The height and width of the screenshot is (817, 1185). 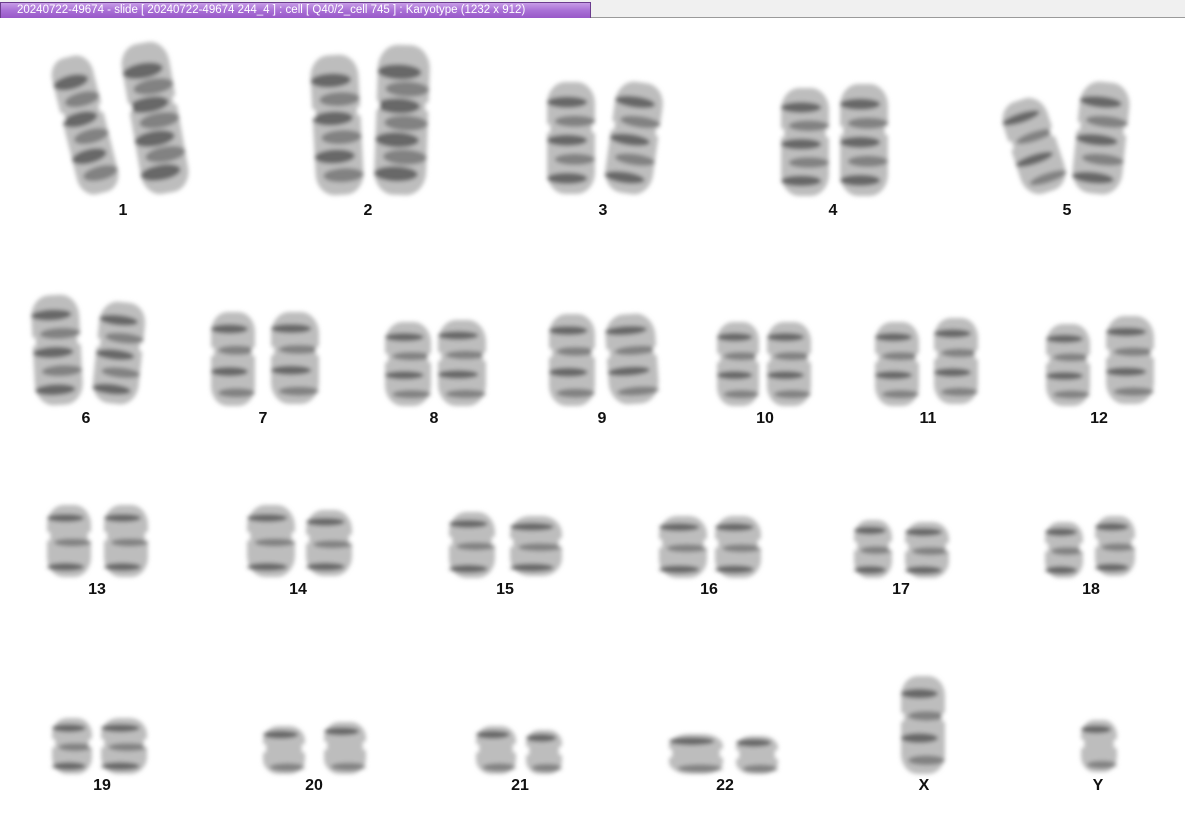 What do you see at coordinates (284, 750) in the screenshot?
I see `chromosome-20a` at bounding box center [284, 750].